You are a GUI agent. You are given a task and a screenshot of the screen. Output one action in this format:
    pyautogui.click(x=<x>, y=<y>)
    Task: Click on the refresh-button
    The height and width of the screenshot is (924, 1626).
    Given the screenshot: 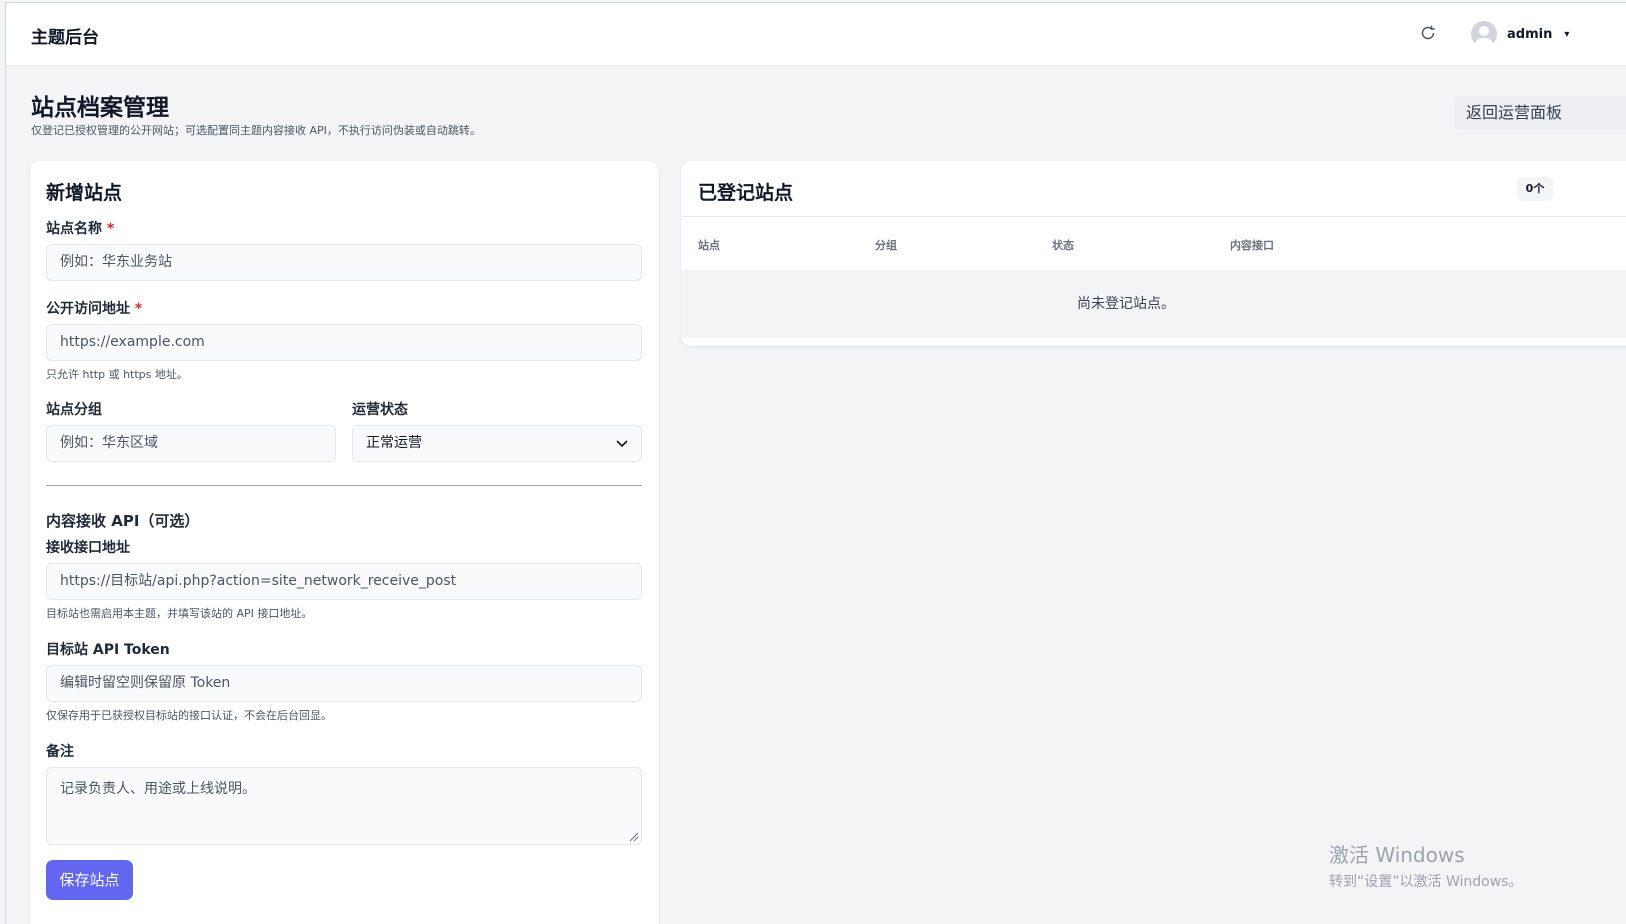 What is the action you would take?
    pyautogui.click(x=1428, y=33)
    